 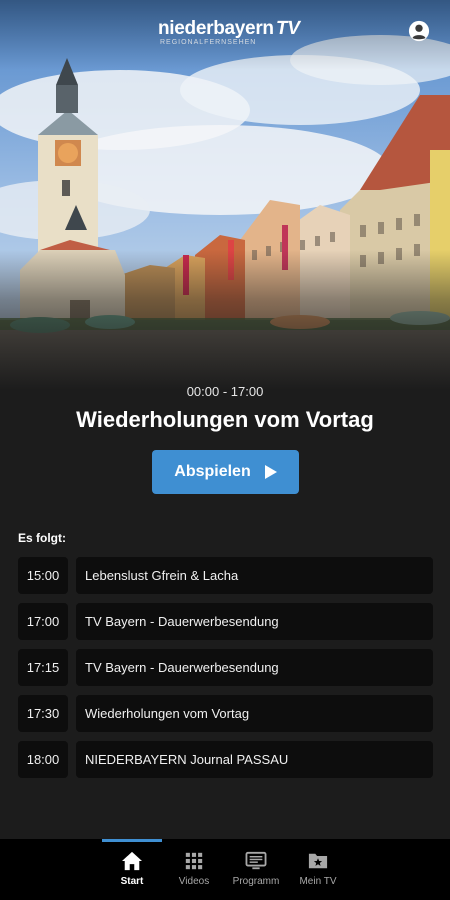 What do you see at coordinates (225, 419) in the screenshot?
I see `now-playing-title: Wiederholungen vom Vortag` at bounding box center [225, 419].